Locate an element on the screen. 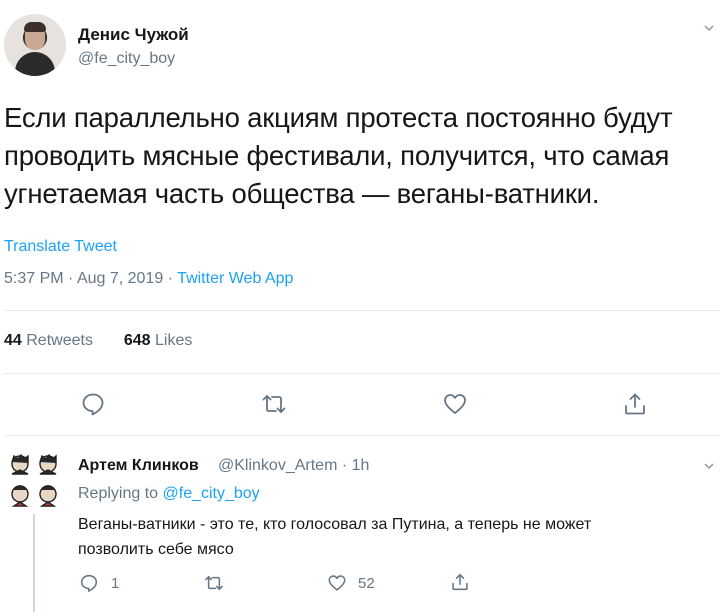  translate-tweet-link: Translate Tweet is located at coordinates (60, 247).